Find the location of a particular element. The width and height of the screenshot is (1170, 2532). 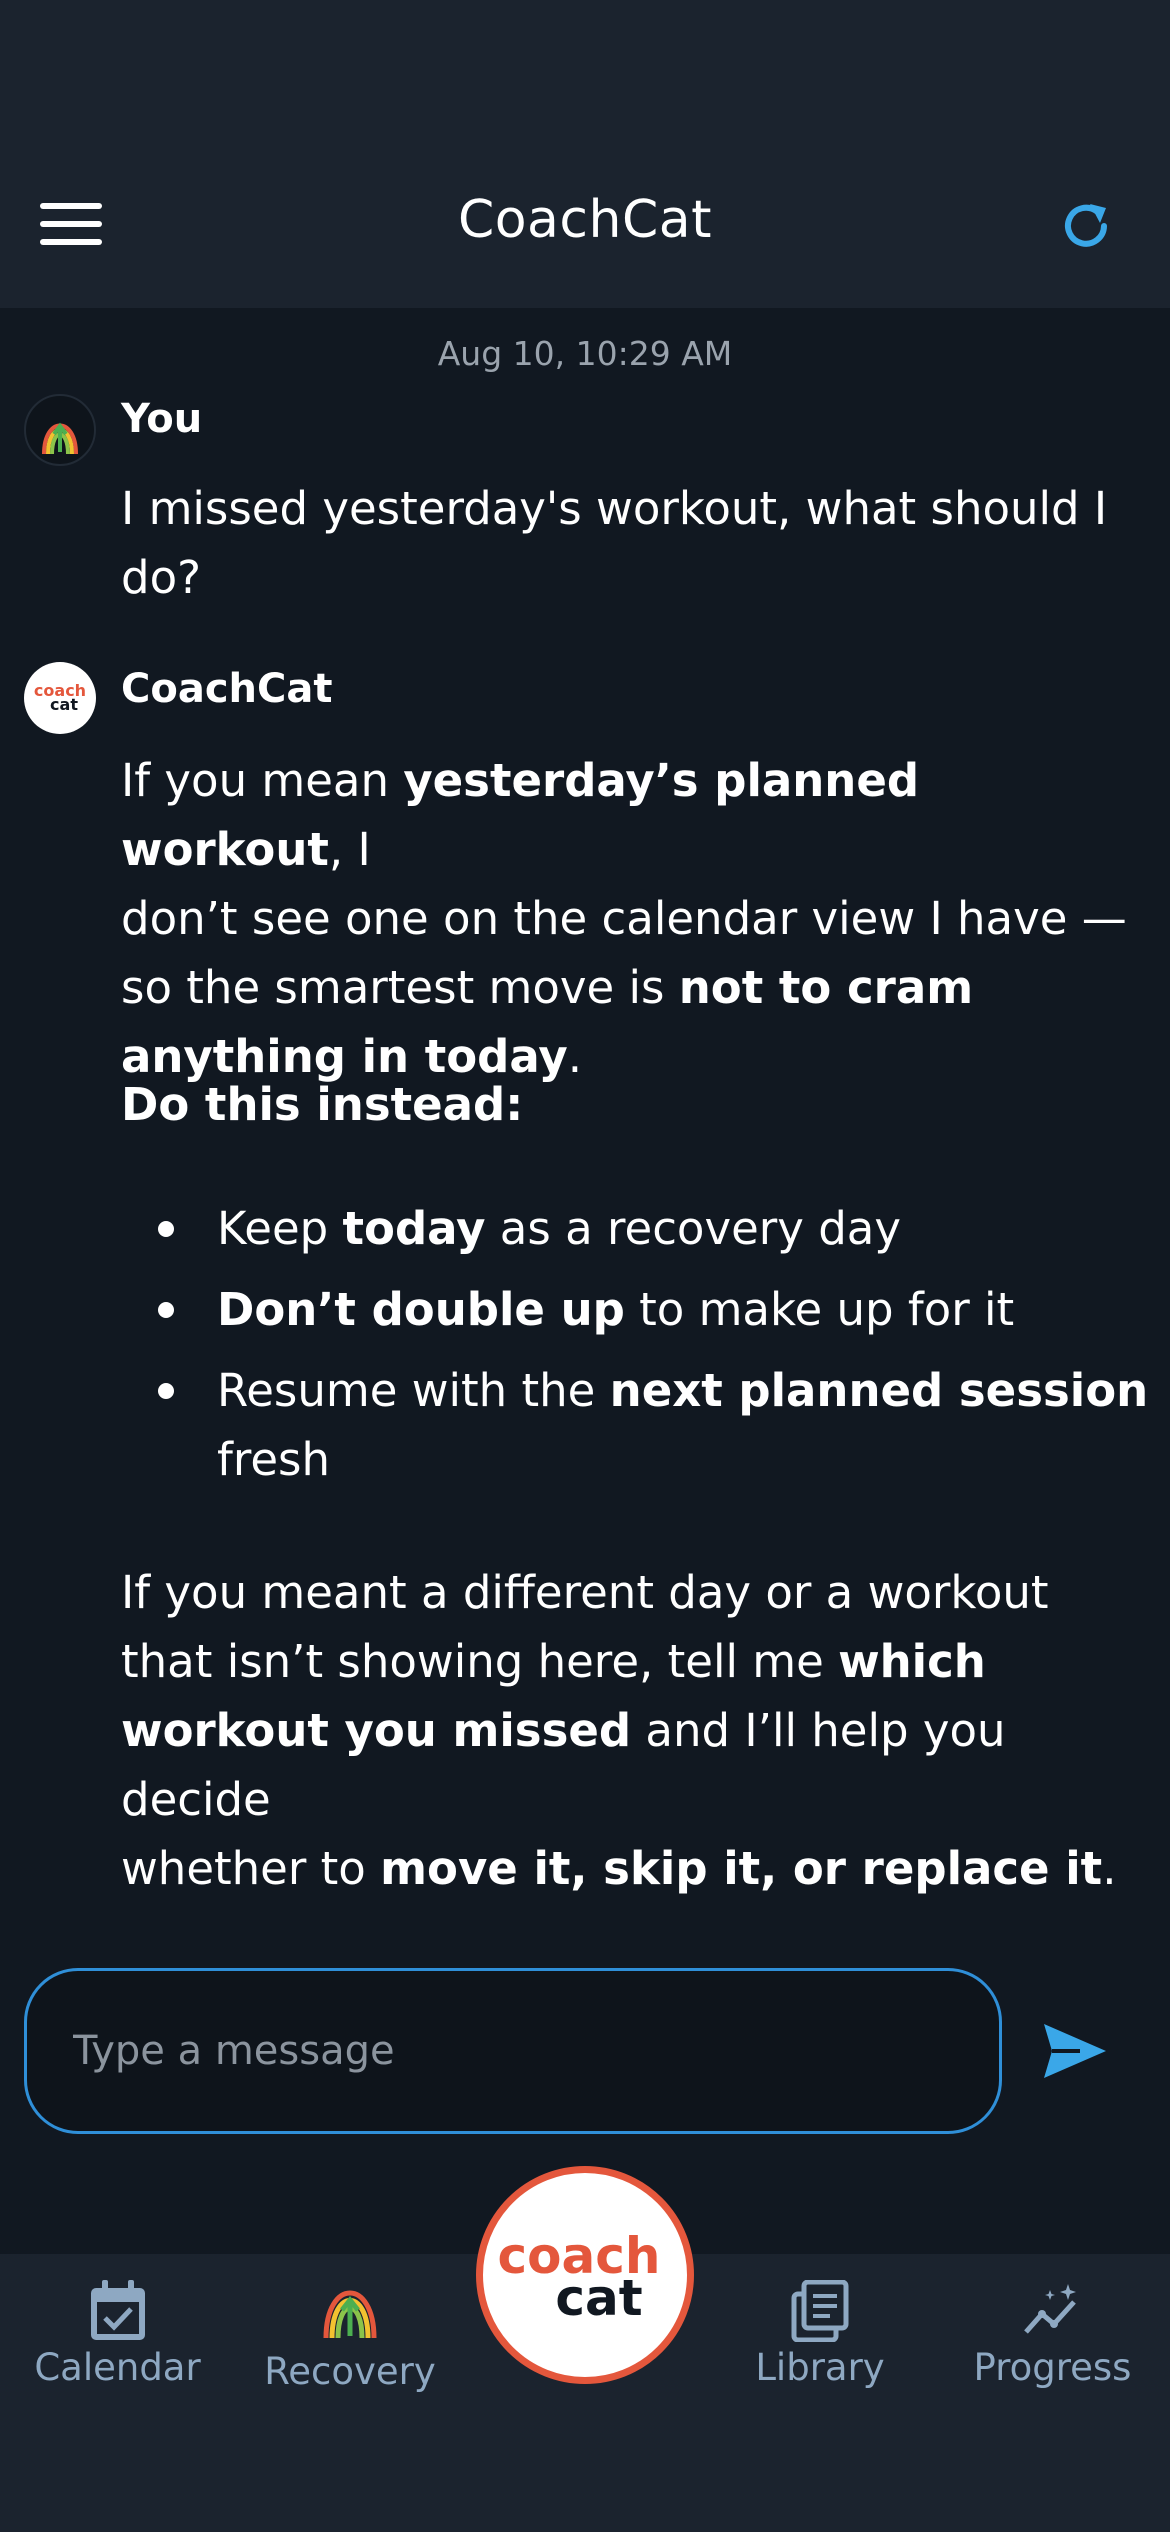

library-icon is located at coordinates (820, 2311).